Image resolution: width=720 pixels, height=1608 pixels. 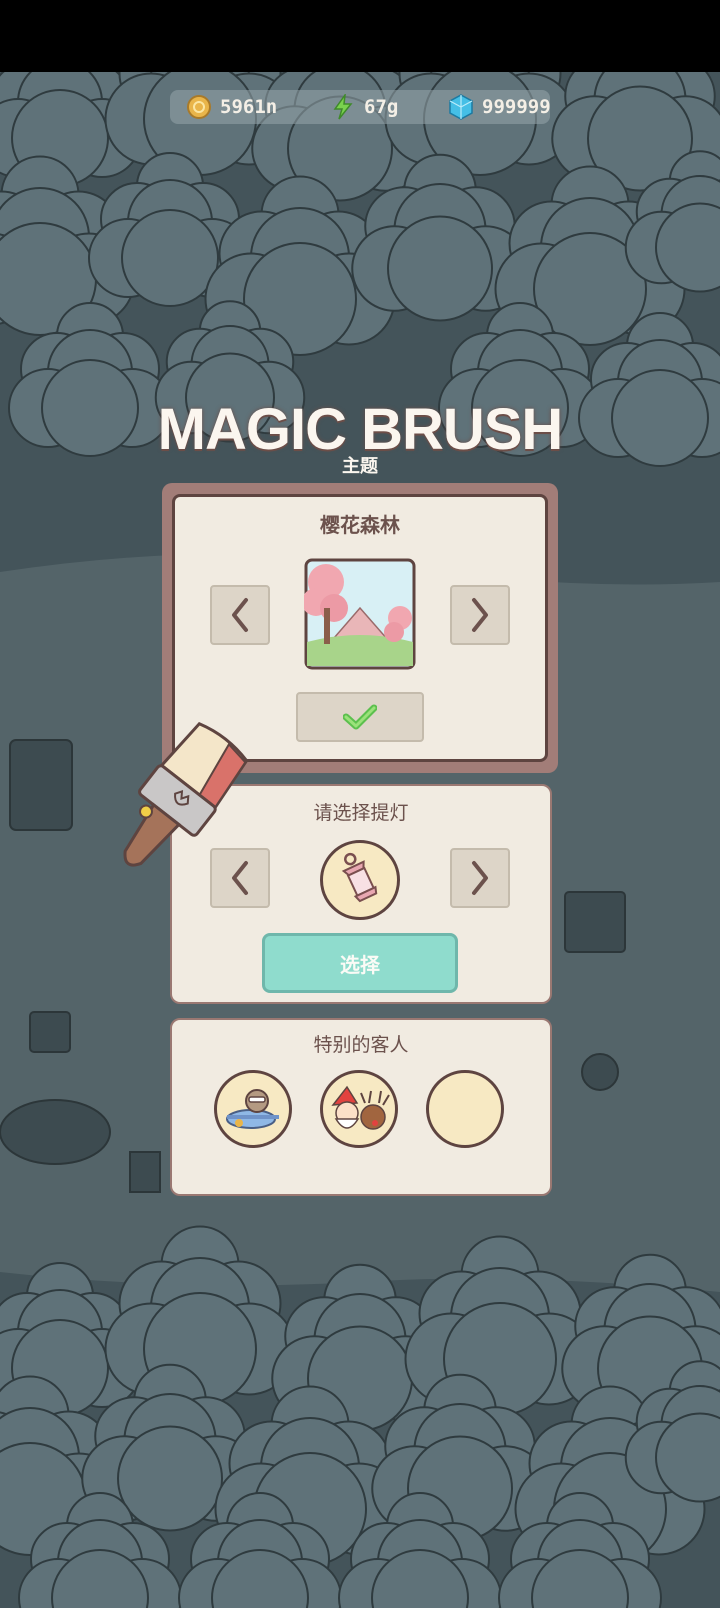 What do you see at coordinates (361, 1045) in the screenshot?
I see `guests-heading: 特别的客人` at bounding box center [361, 1045].